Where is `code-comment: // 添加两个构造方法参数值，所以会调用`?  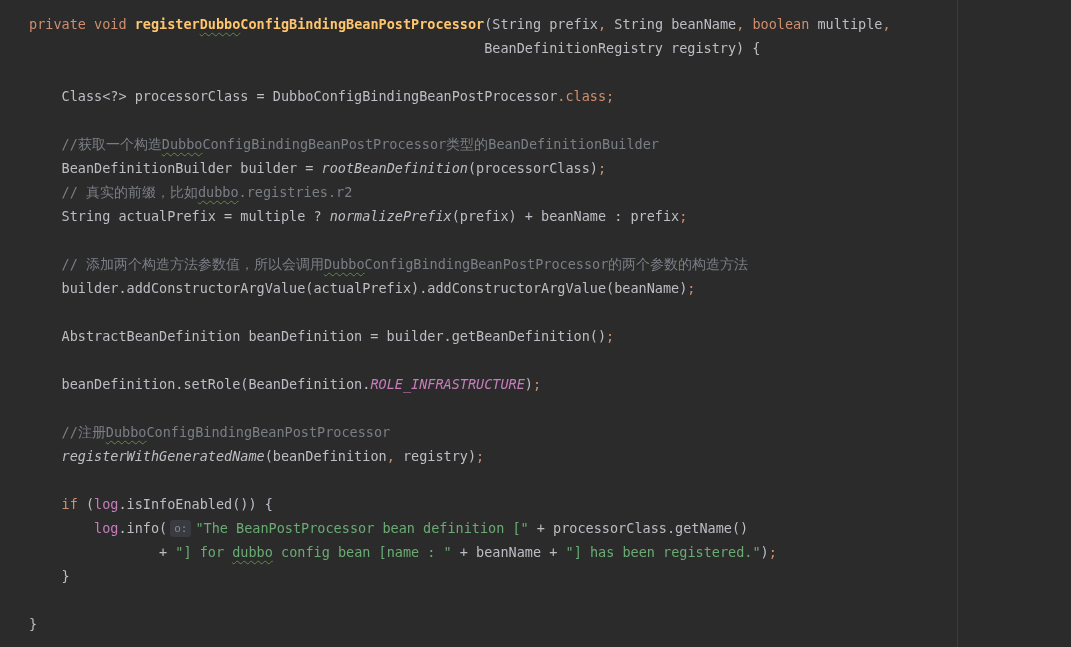
code-comment: // 添加两个构造方法参数值，所以会调用 is located at coordinates (192, 264).